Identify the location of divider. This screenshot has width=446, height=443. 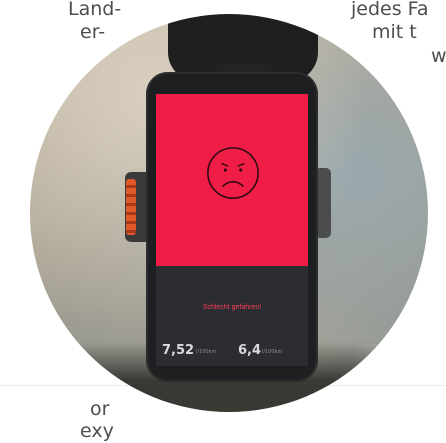
(223, 385).